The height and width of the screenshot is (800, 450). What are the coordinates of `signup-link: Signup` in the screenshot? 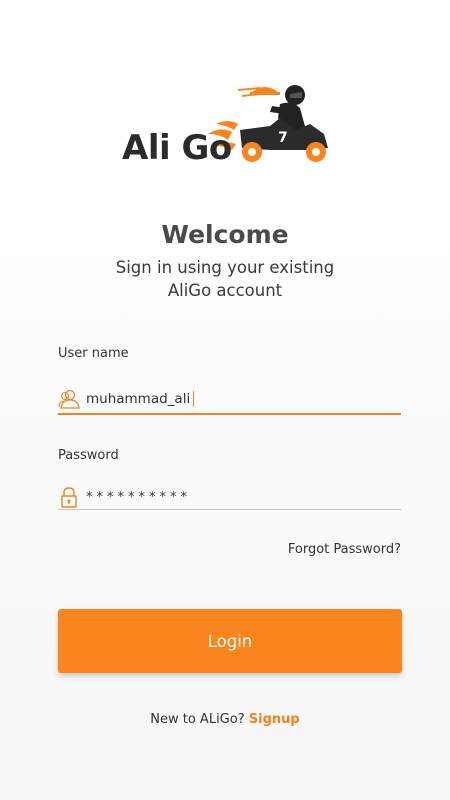 It's located at (274, 719).